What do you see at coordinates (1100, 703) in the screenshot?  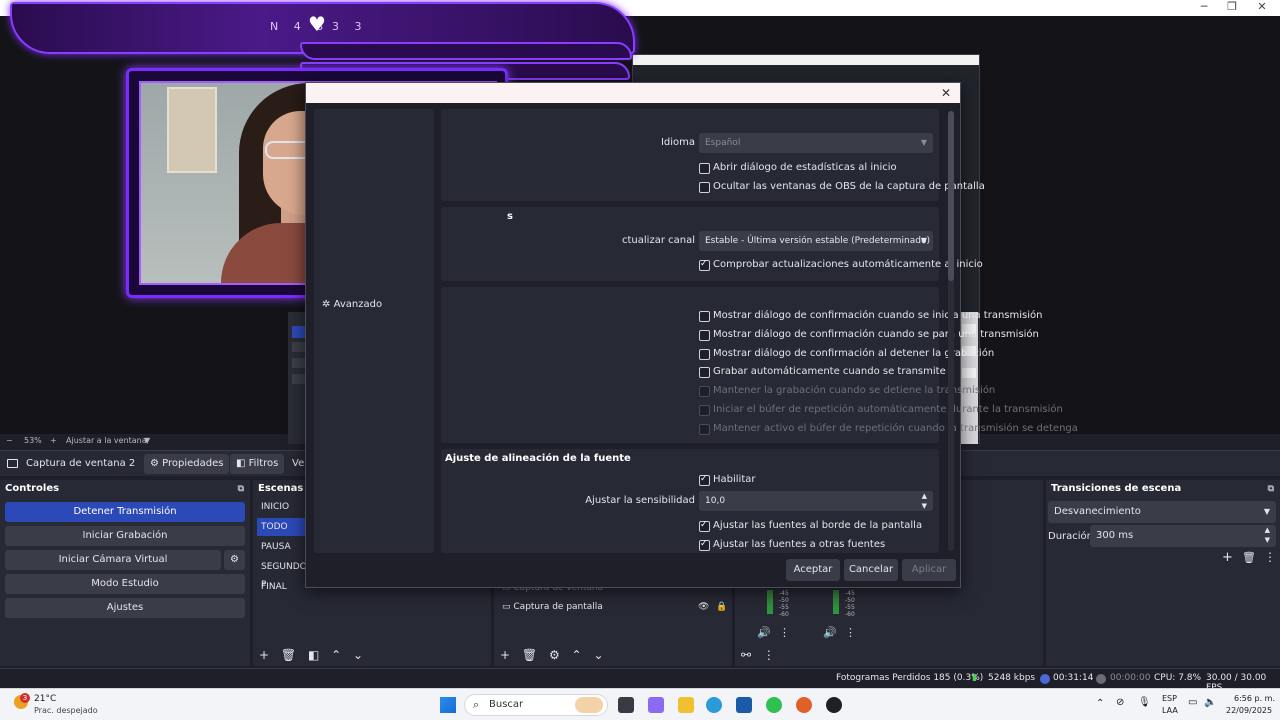 I see `chevron-up-icon: ⌃` at bounding box center [1100, 703].